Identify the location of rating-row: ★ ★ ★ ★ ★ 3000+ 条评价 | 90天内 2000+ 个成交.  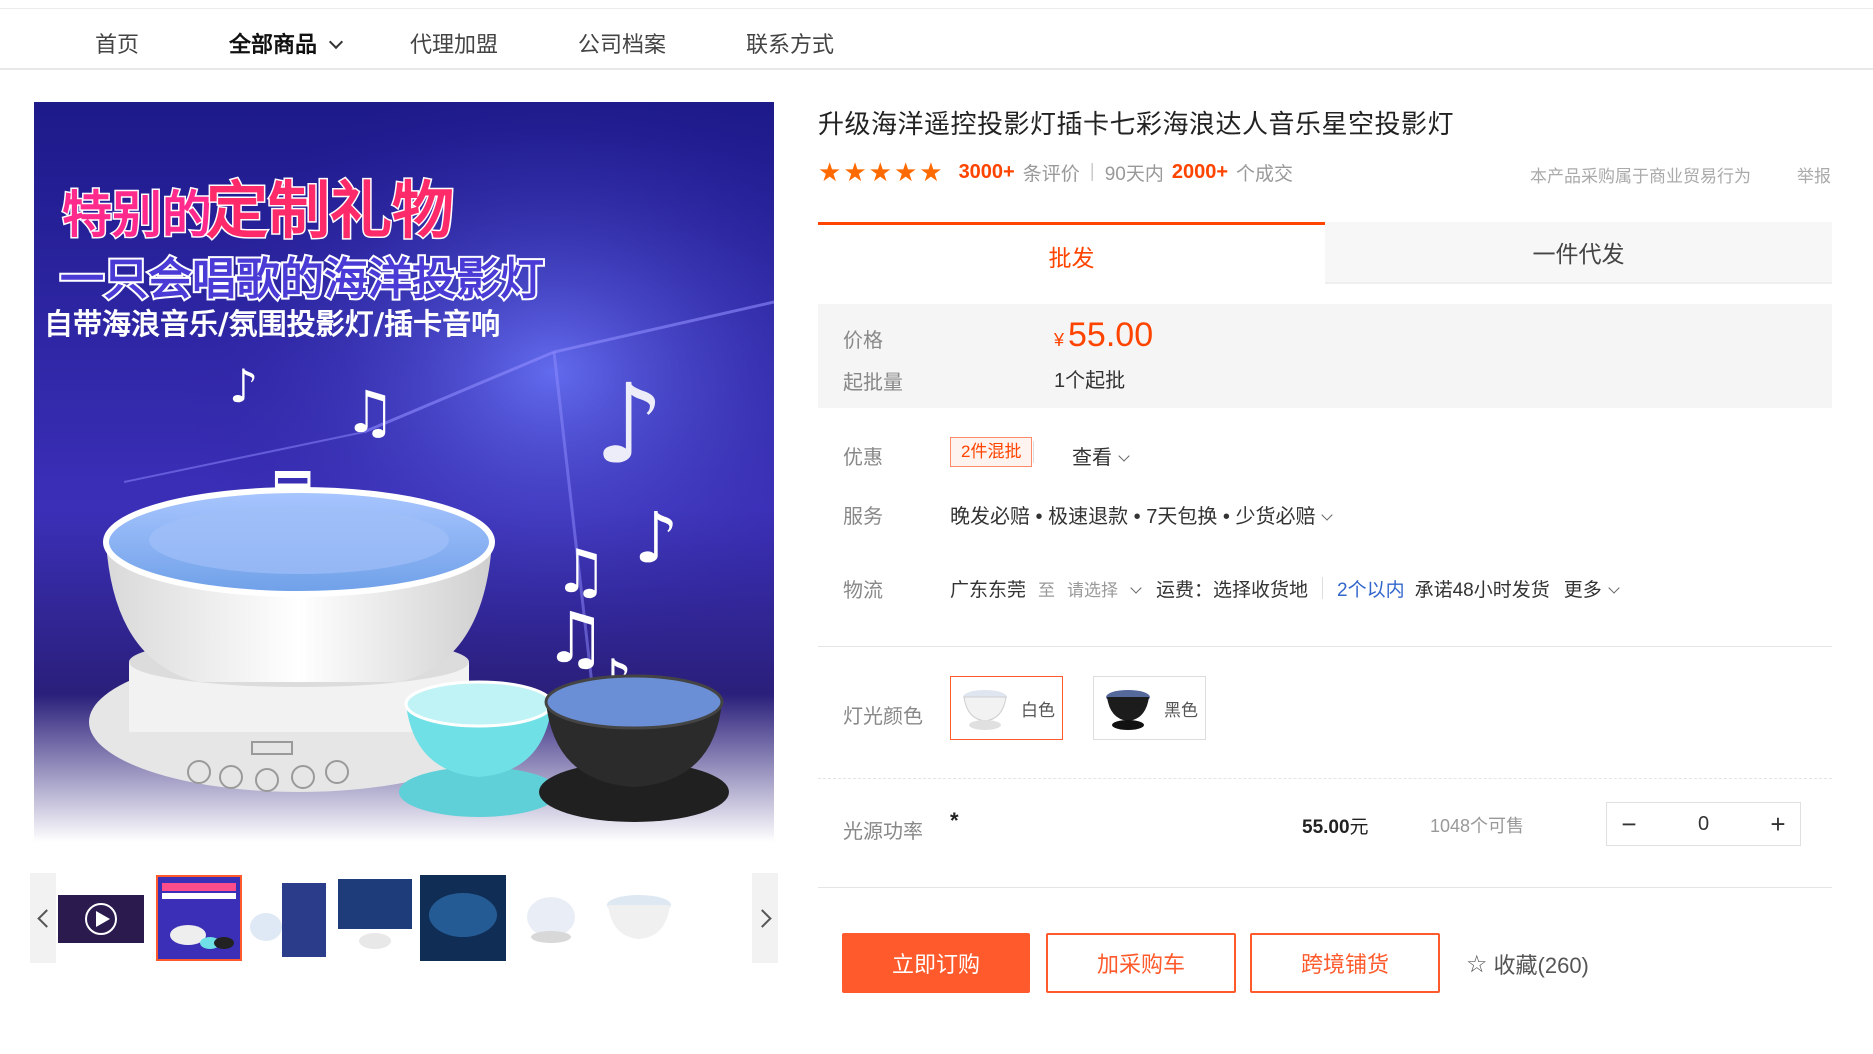
(1055, 172).